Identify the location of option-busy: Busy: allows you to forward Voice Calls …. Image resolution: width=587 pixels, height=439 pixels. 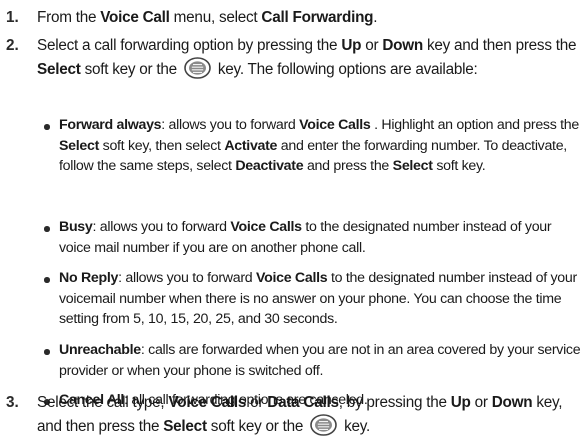
(314, 242).